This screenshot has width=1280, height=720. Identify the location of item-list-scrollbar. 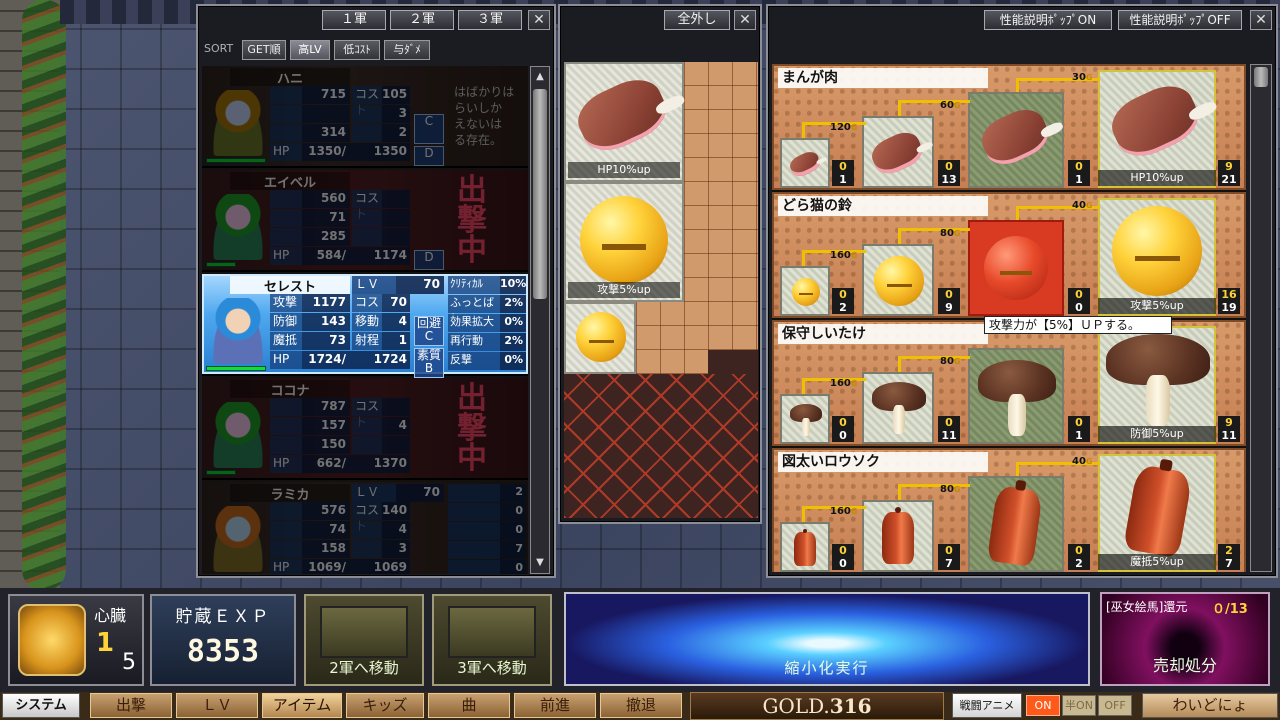
(1261, 318).